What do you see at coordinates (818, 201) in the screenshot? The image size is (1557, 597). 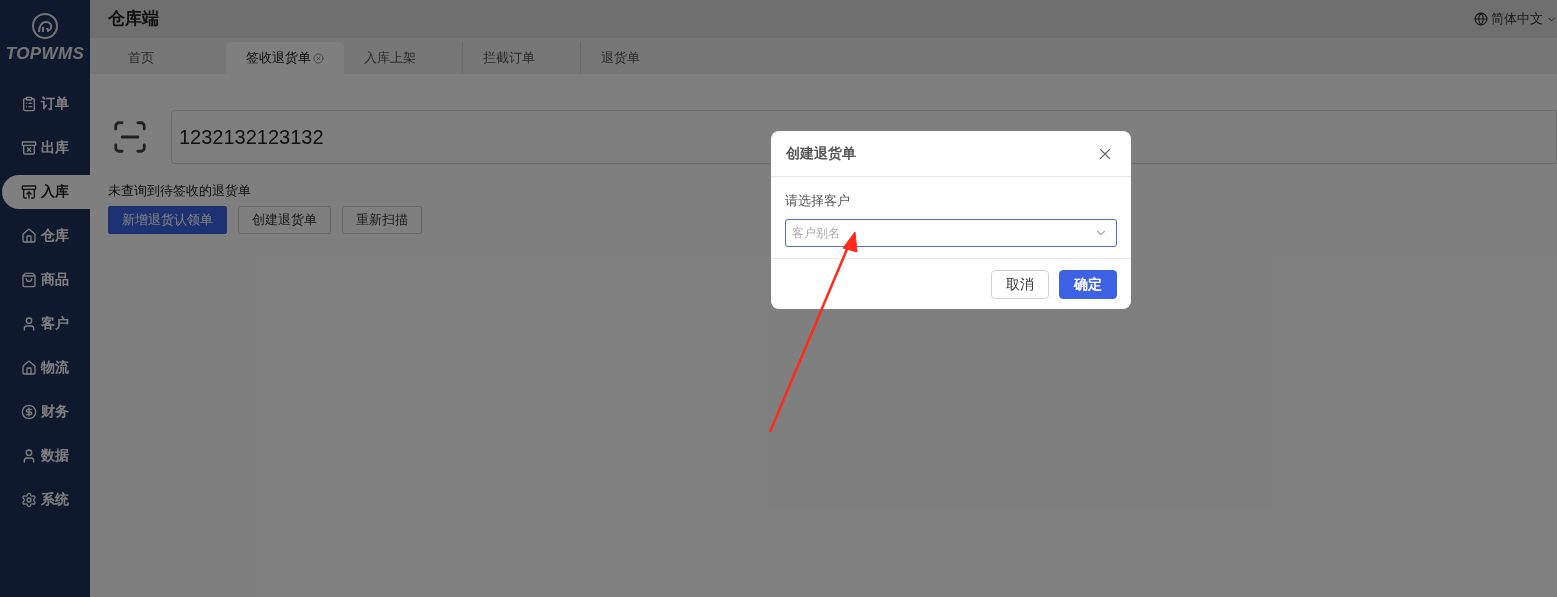 I see `field-label: 请选择客户` at bounding box center [818, 201].